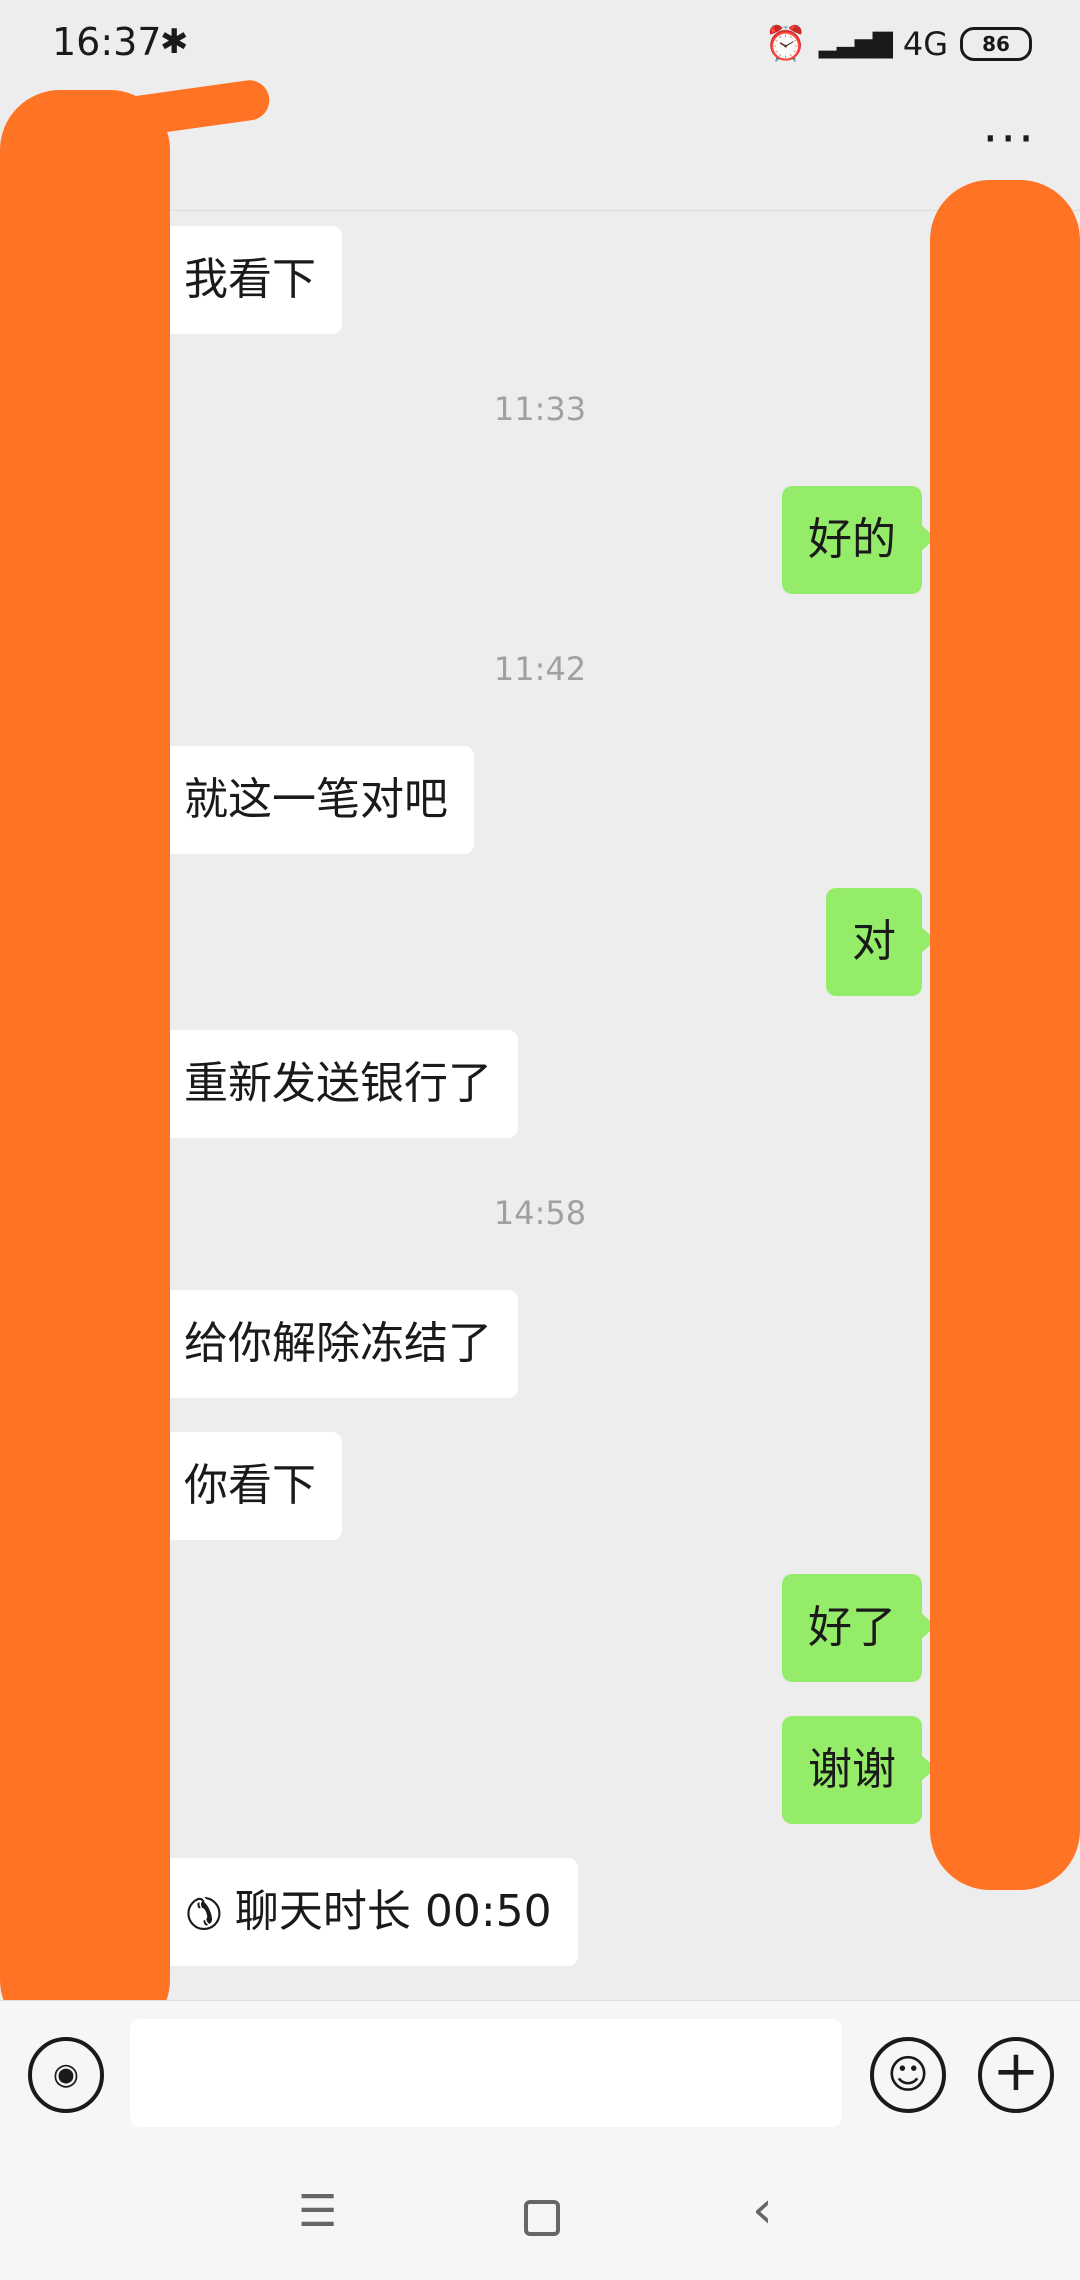 This screenshot has width=1080, height=2280. Describe the element at coordinates (393, 1911) in the screenshot. I see `call-duration: 聊天时长 00:50` at that location.